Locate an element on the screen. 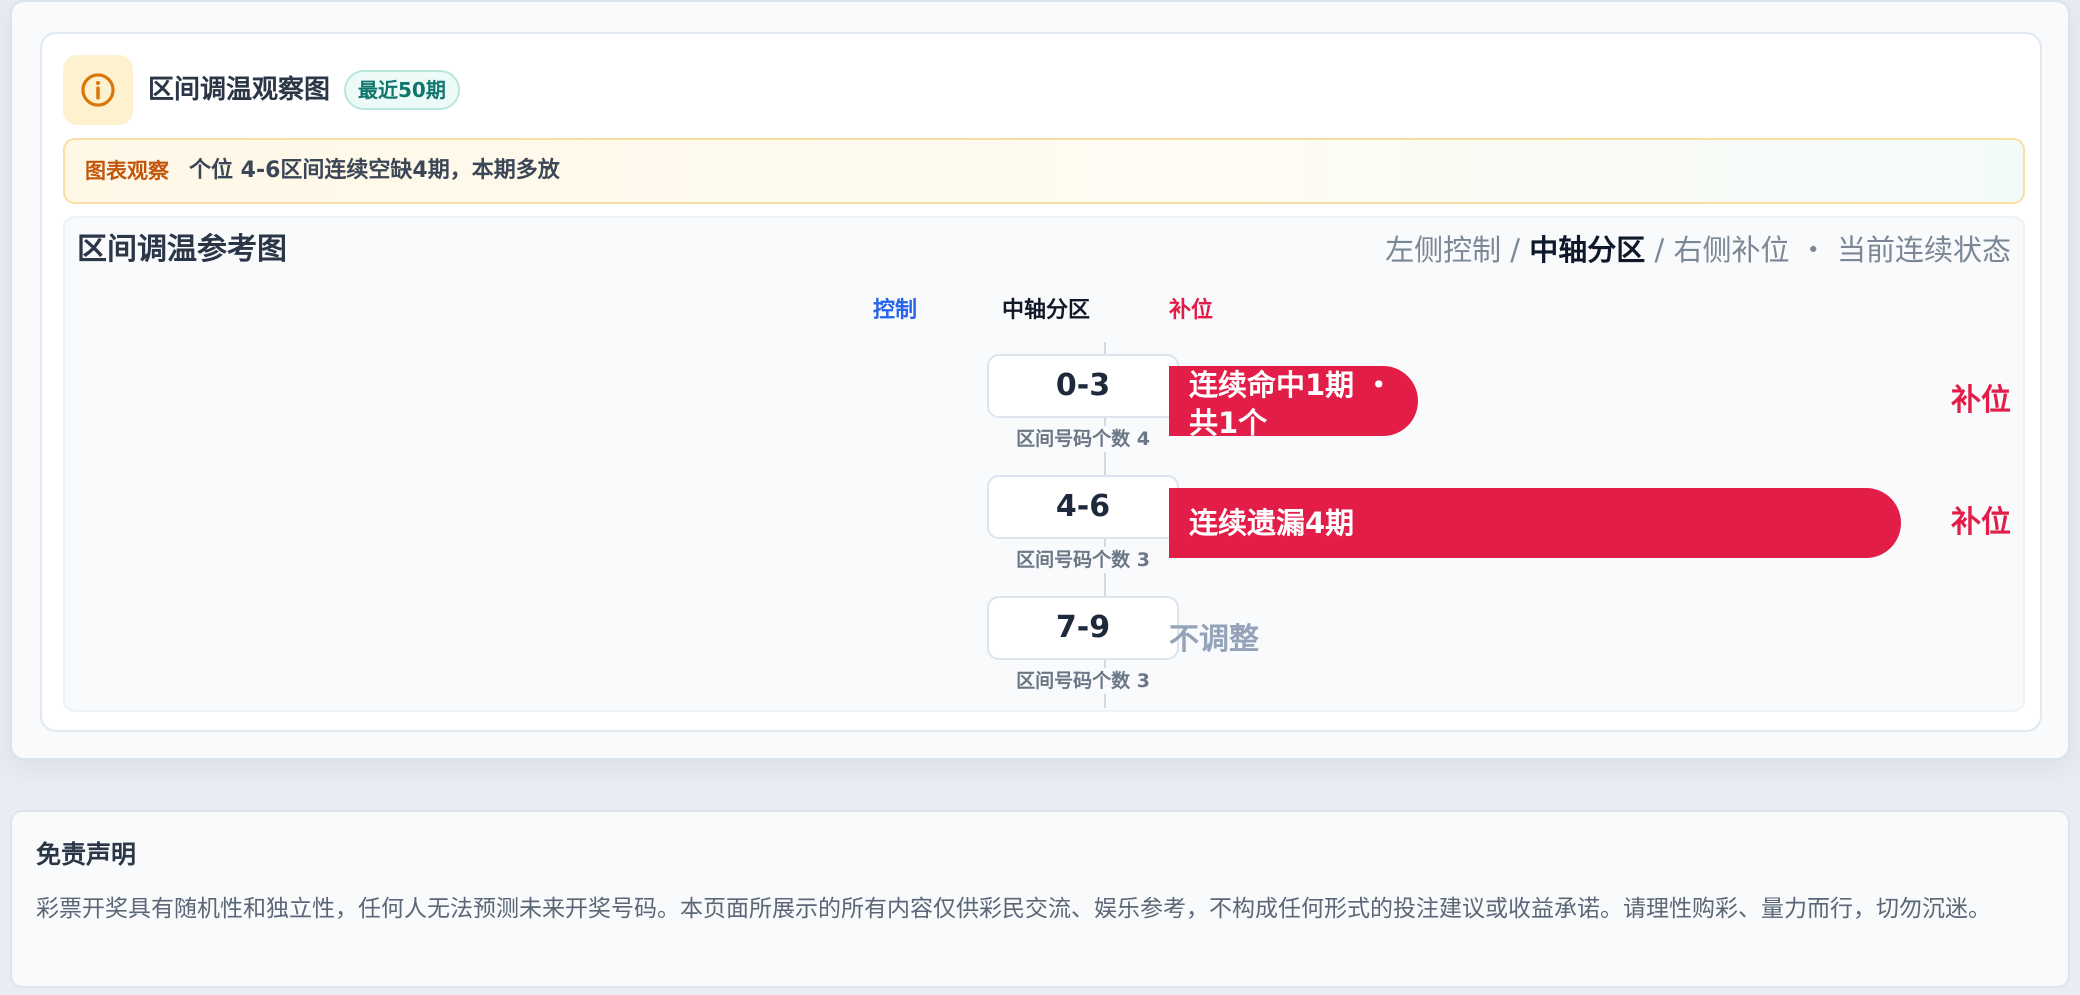  range-box-7-9: 7-9 is located at coordinates (1083, 628).